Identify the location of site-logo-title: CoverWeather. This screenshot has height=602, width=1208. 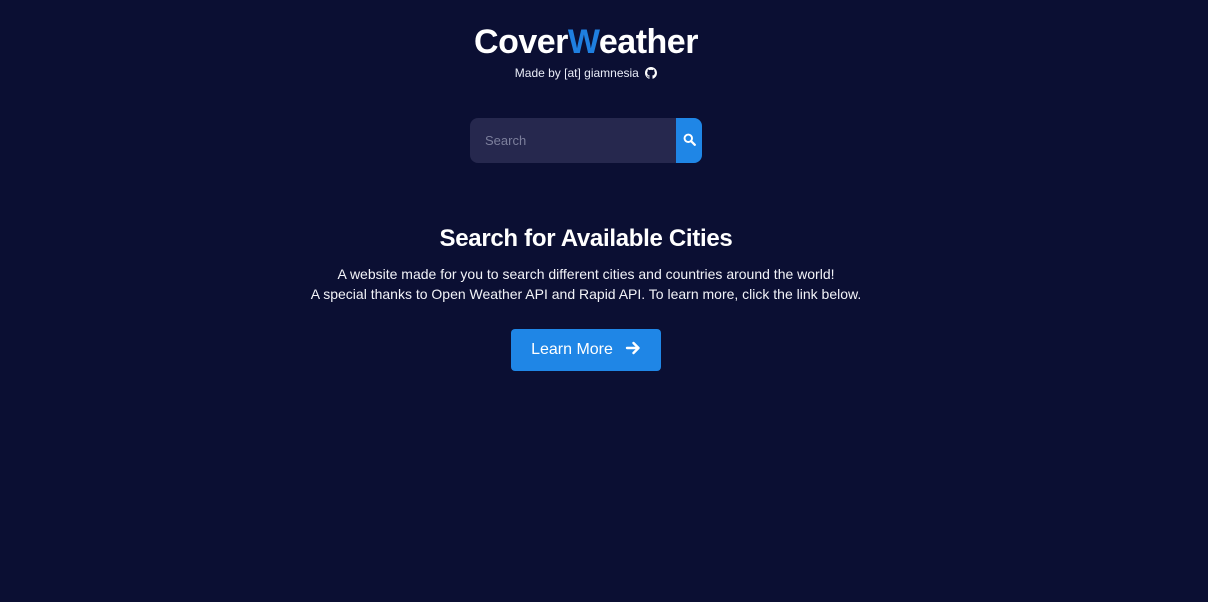
(586, 42).